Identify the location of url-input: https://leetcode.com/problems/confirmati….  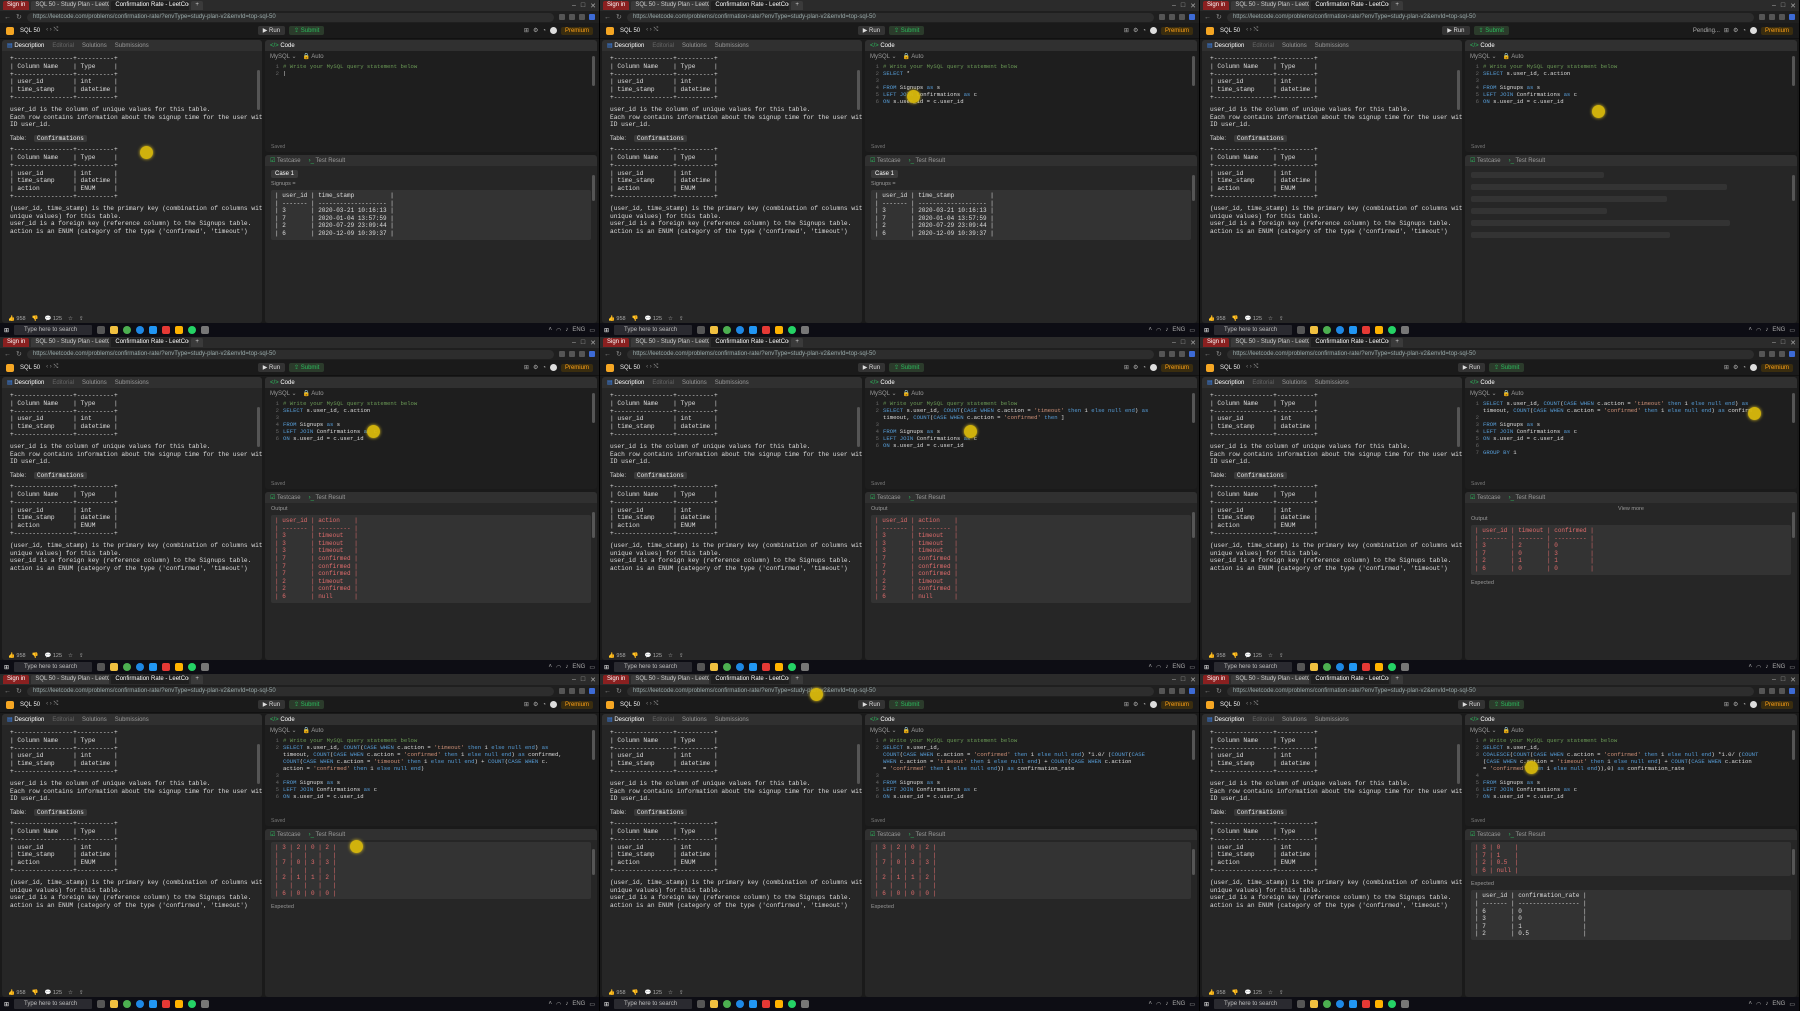
(1490, 17).